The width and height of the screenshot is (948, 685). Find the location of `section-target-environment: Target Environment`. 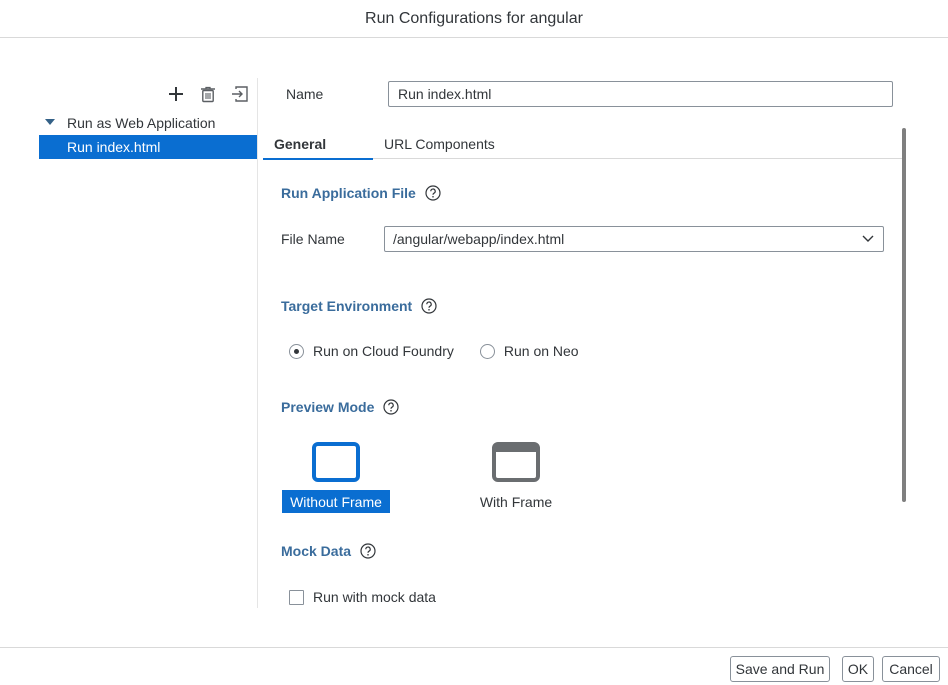

section-target-environment: Target Environment is located at coordinates (359, 306).